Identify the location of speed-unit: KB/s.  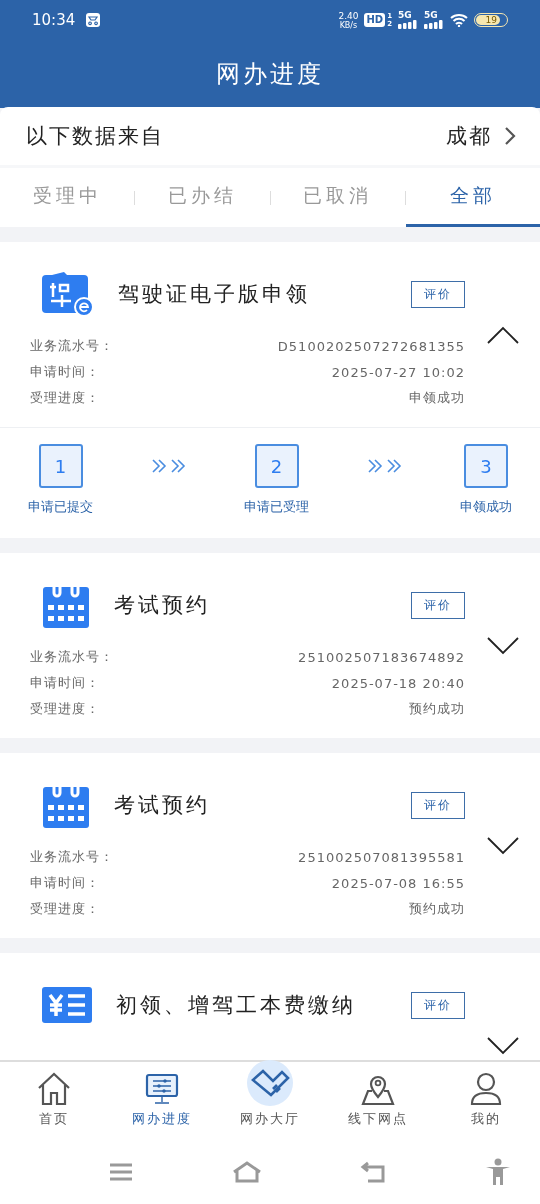
(348, 25).